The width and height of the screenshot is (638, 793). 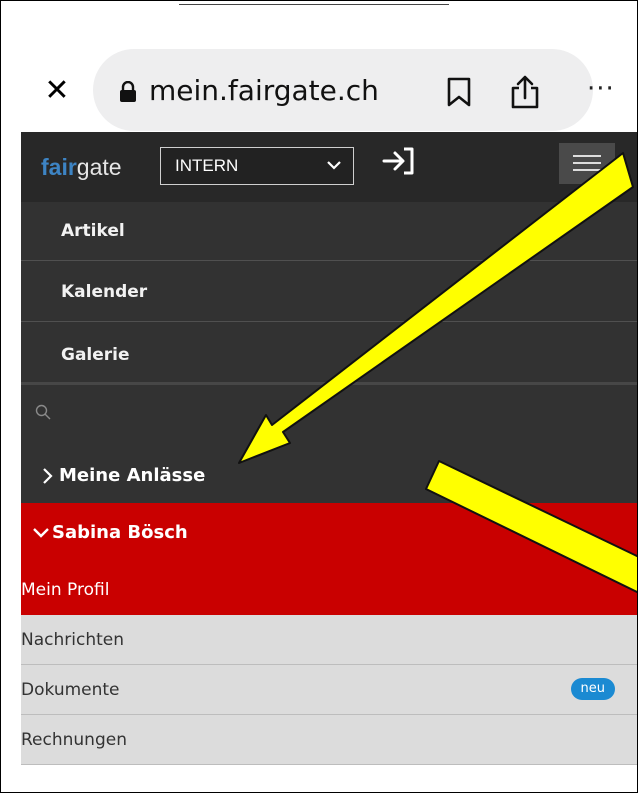 I want to click on user-section: Sabina Bösch Mein Profil, so click(x=329, y=559).